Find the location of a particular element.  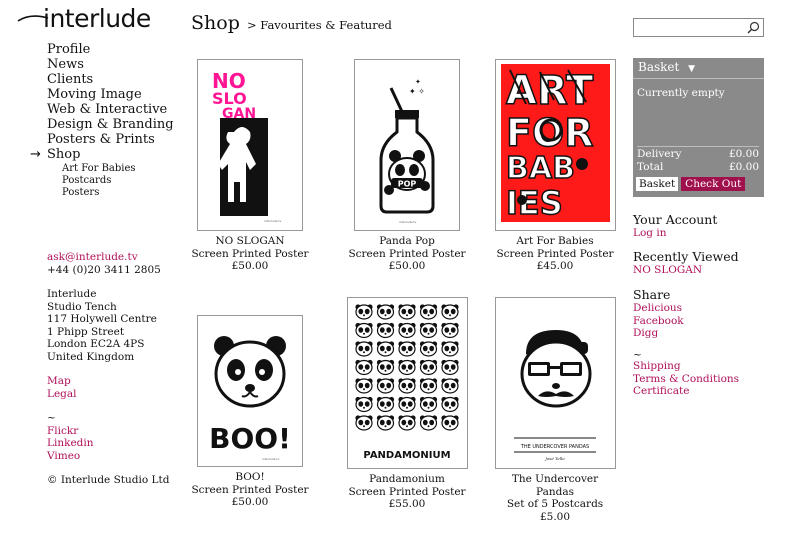

poster-text: THE UNDERCOVER PANDAS is located at coordinates (553, 447).